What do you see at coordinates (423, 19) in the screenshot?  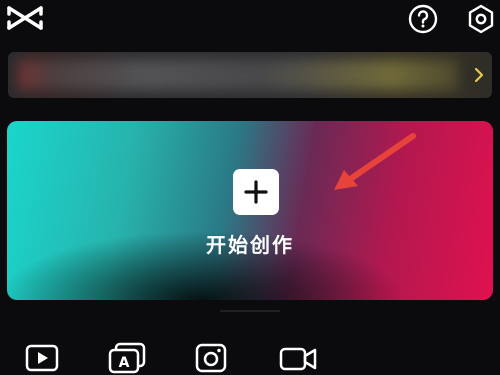 I see `help-icon` at bounding box center [423, 19].